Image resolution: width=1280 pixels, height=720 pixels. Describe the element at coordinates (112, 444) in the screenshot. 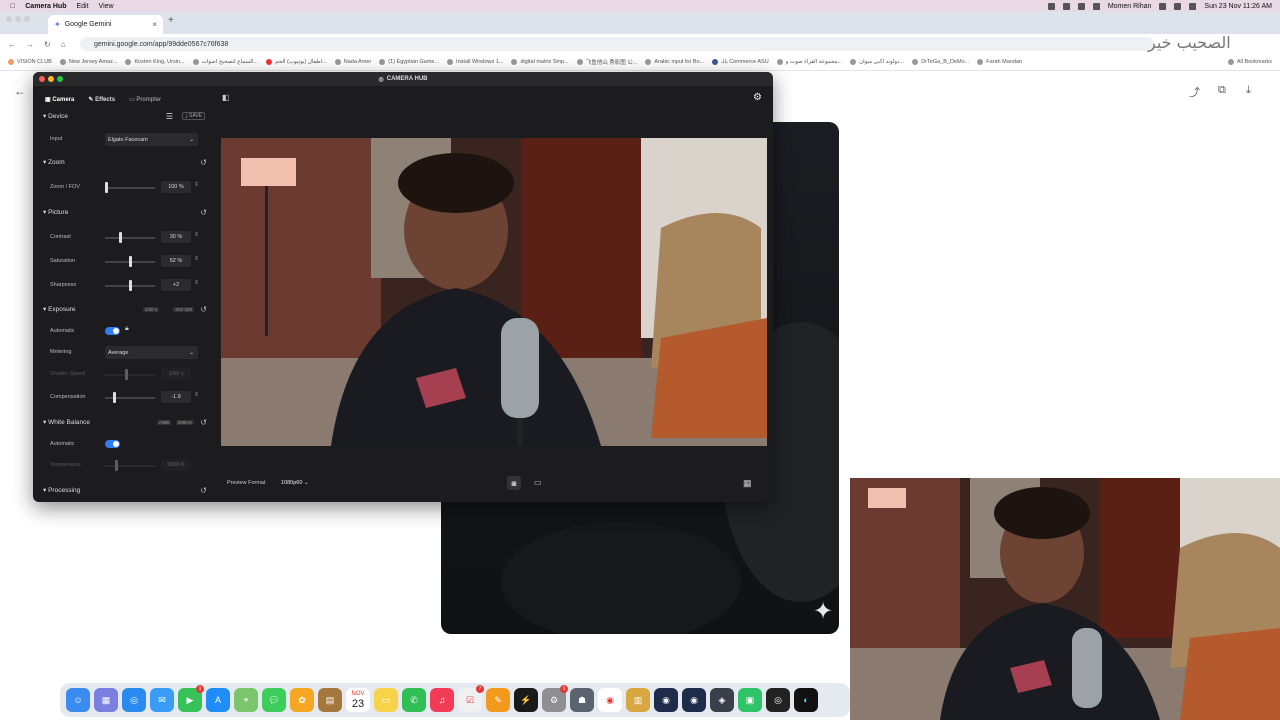

I see `wb-auto-toggle` at that location.